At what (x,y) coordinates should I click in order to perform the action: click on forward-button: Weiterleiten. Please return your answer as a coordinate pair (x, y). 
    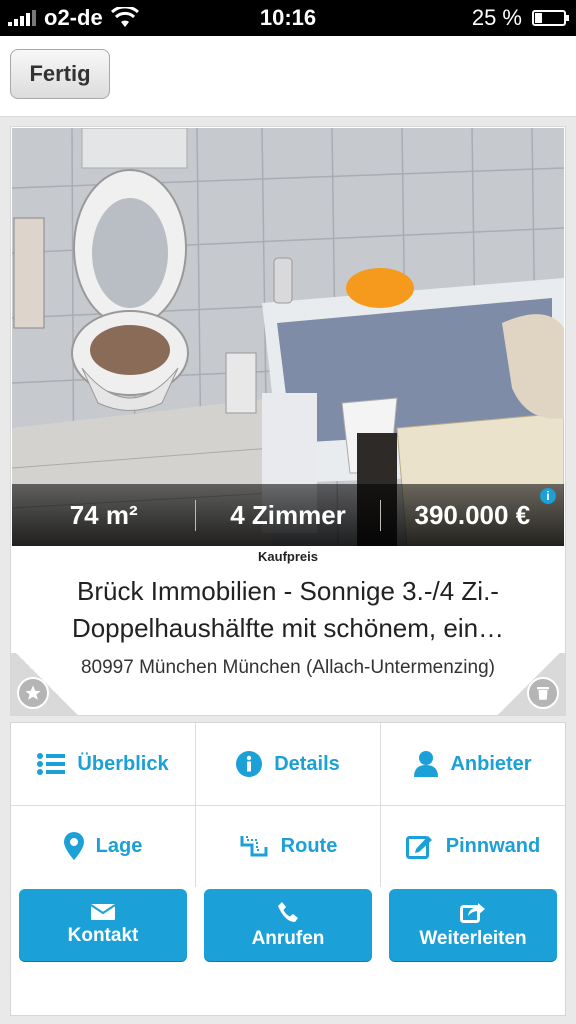
    Looking at the image, I should click on (473, 925).